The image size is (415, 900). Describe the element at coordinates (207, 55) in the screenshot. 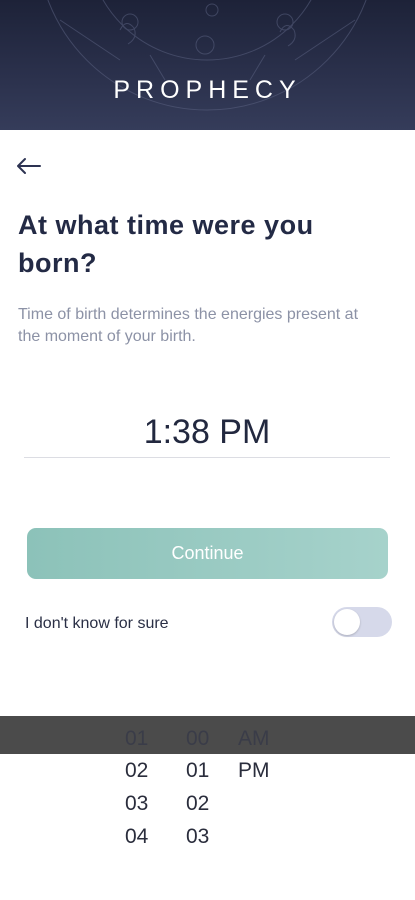

I see `zodiac-wheel-icon` at that location.